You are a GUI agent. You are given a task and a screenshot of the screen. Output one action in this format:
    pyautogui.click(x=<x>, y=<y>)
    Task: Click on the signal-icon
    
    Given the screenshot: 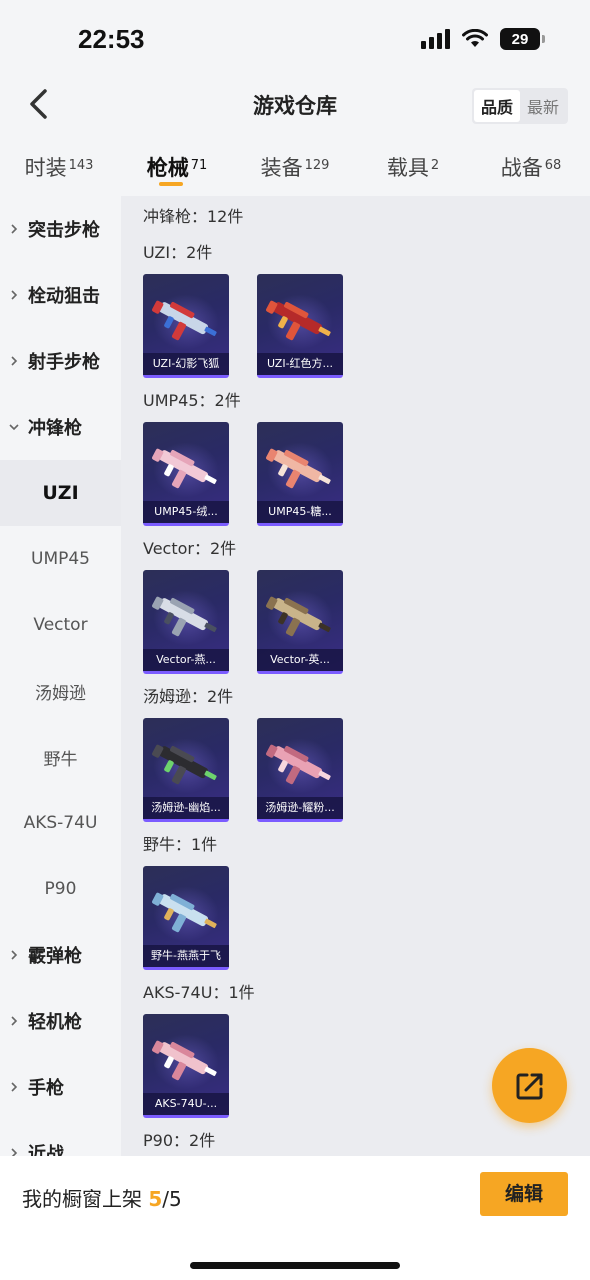 What is the action you would take?
    pyautogui.click(x=435, y=39)
    